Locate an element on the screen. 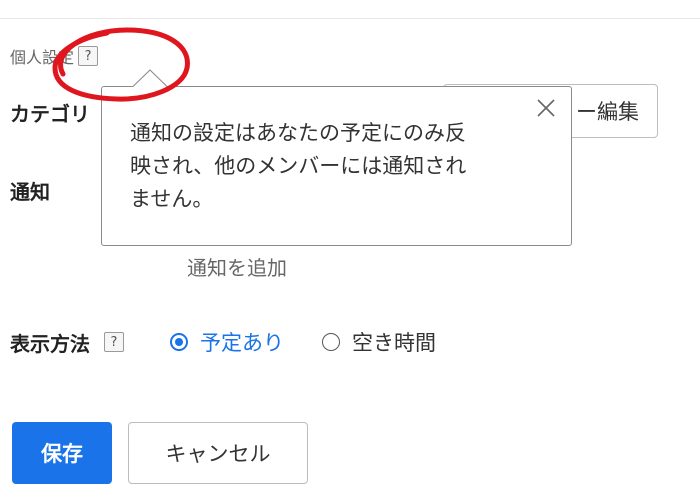 Image resolution: width=700 pixels, height=502 pixels. personal-settings-heading: 個人設定 ? is located at coordinates (54, 56).